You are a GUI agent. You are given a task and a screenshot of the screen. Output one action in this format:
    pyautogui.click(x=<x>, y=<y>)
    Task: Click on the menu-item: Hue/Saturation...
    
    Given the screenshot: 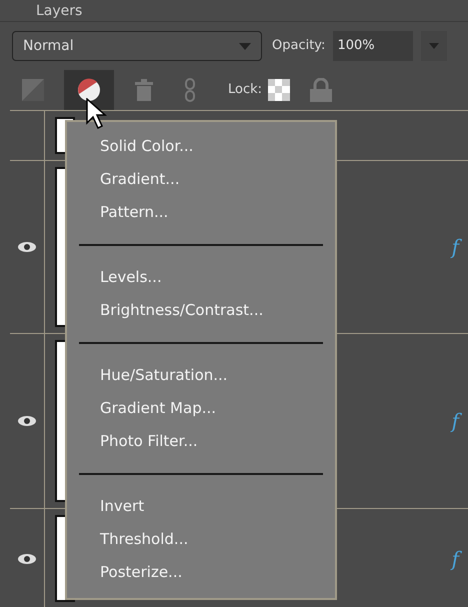 What is the action you would take?
    pyautogui.click(x=201, y=375)
    